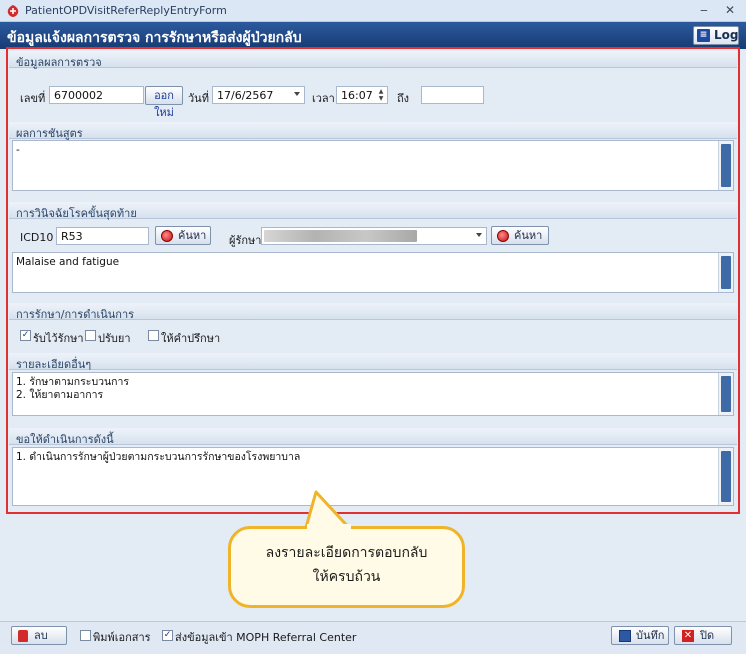 This screenshot has width=746, height=654. What do you see at coordinates (122, 637) in the screenshot?
I see `print-document-label: พิมพ์เอกสาร` at bounding box center [122, 637].